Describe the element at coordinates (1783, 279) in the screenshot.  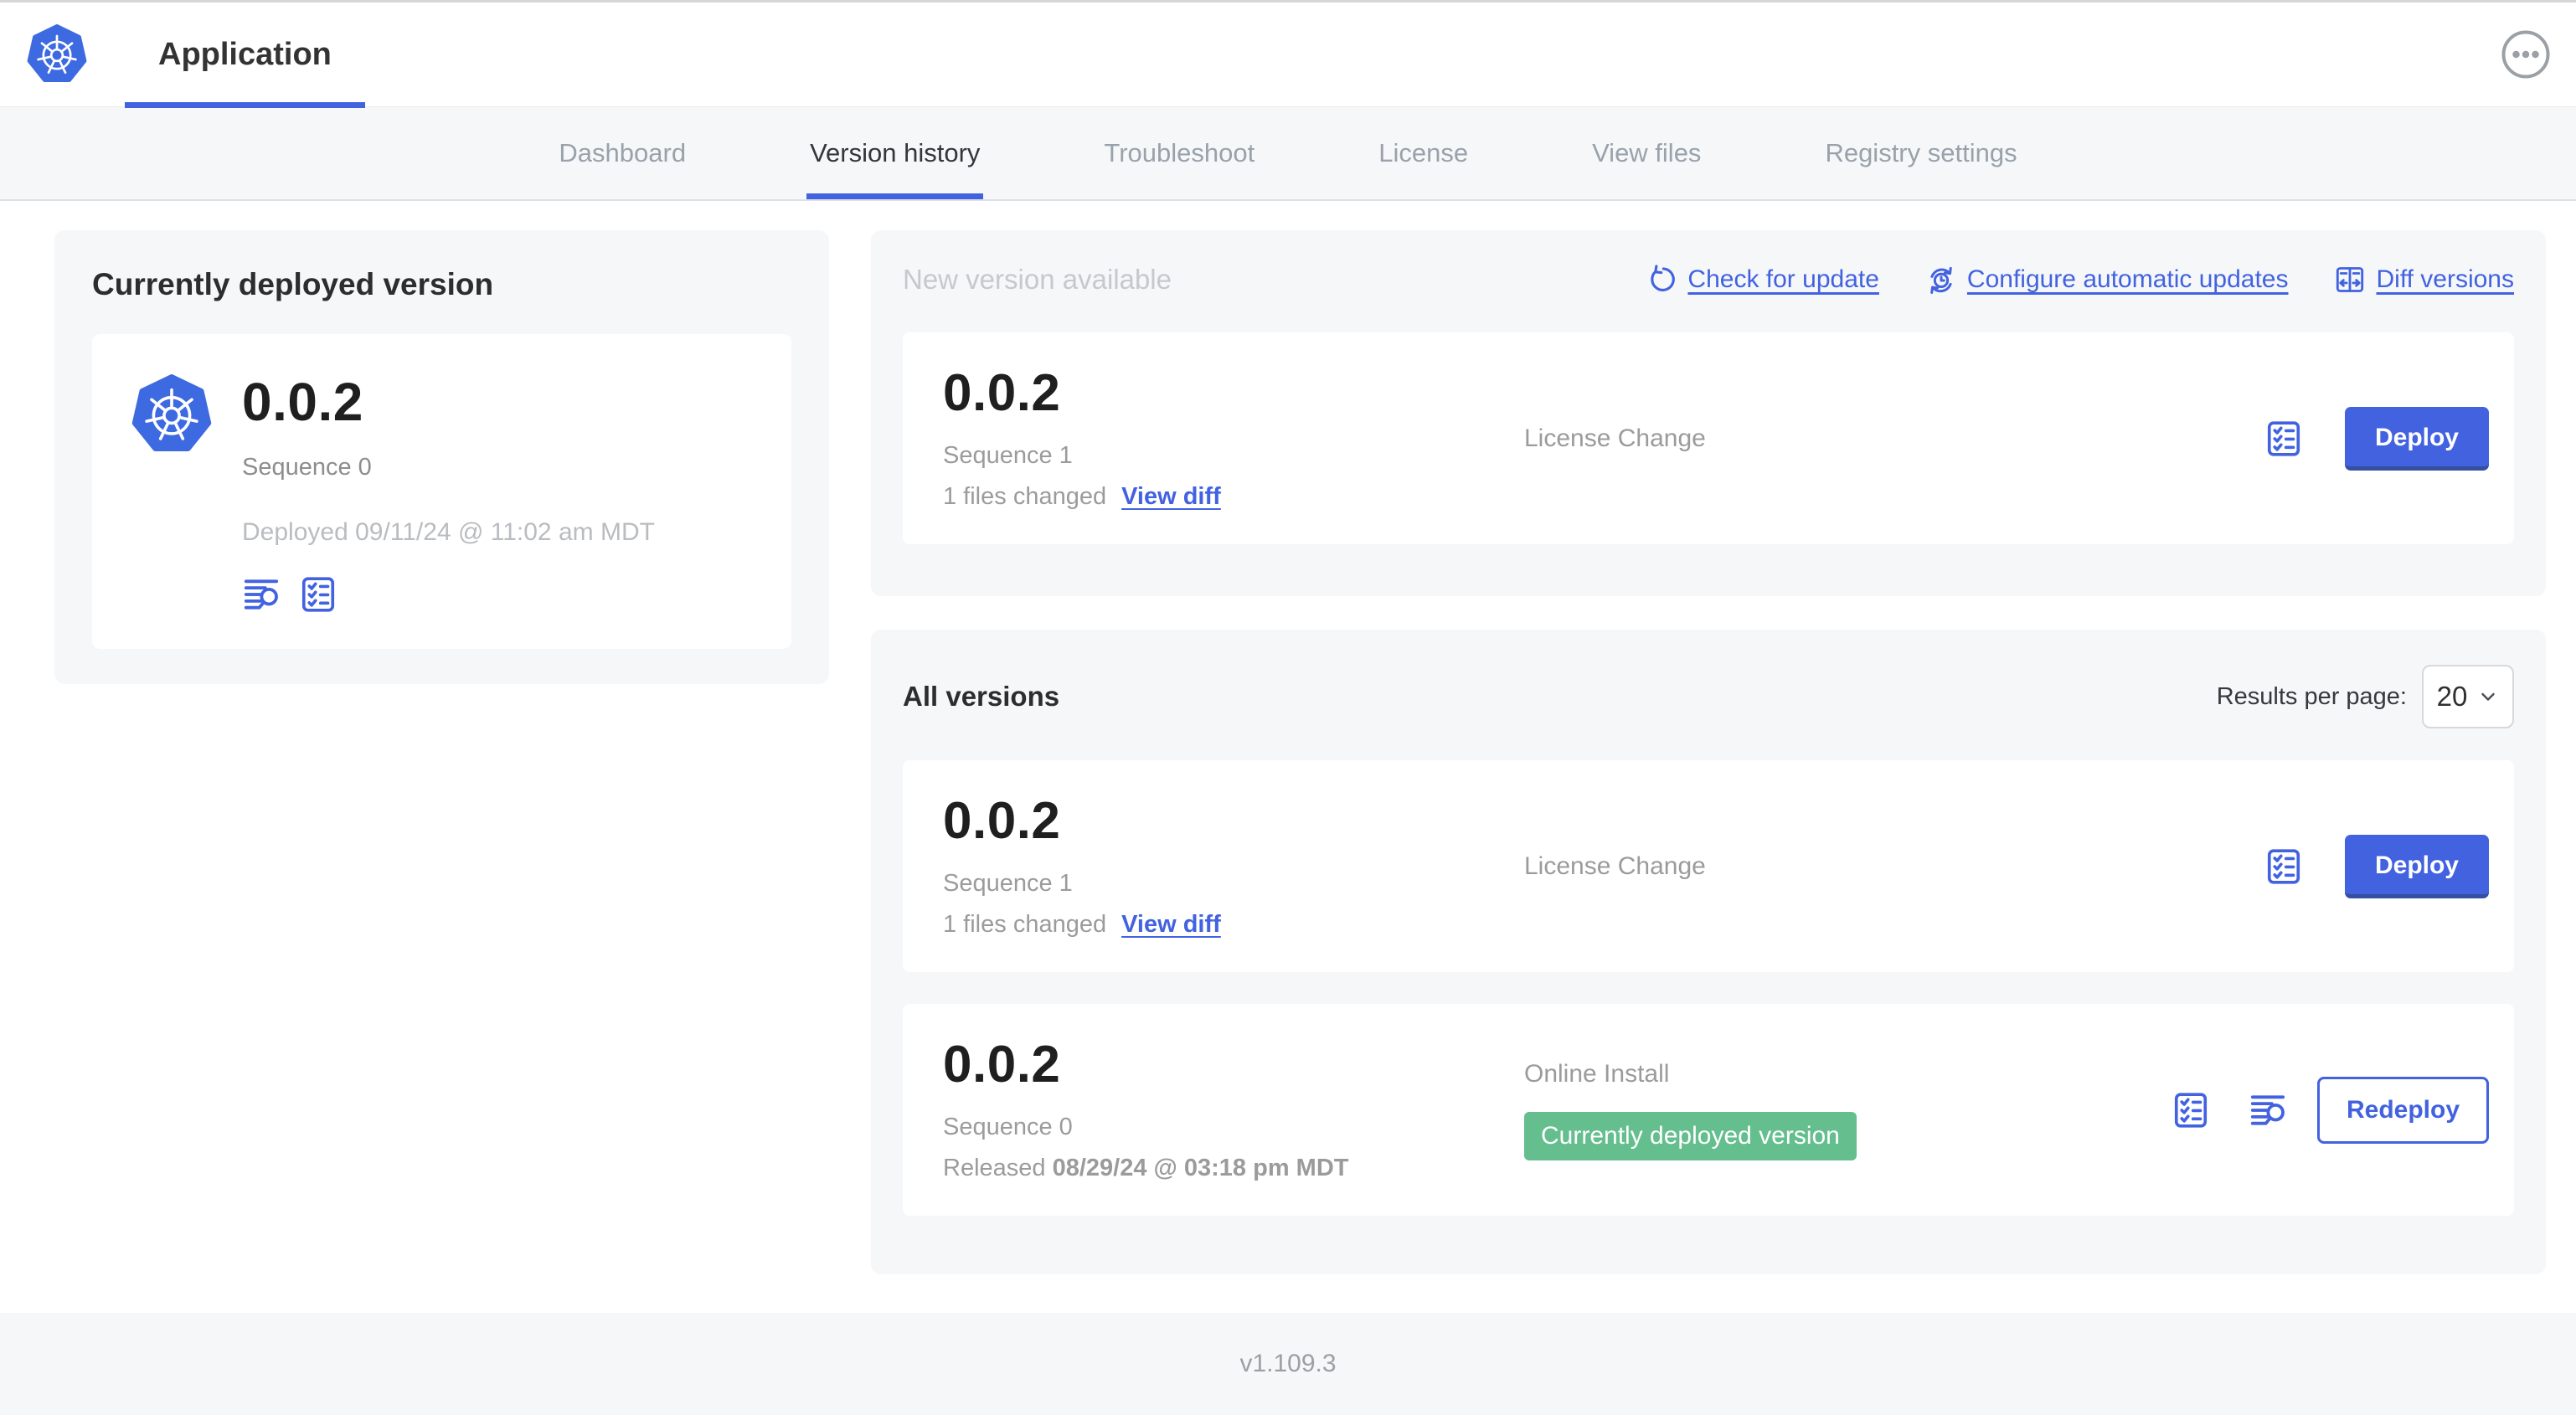
I see `check-for-update-label: Check for update` at that location.